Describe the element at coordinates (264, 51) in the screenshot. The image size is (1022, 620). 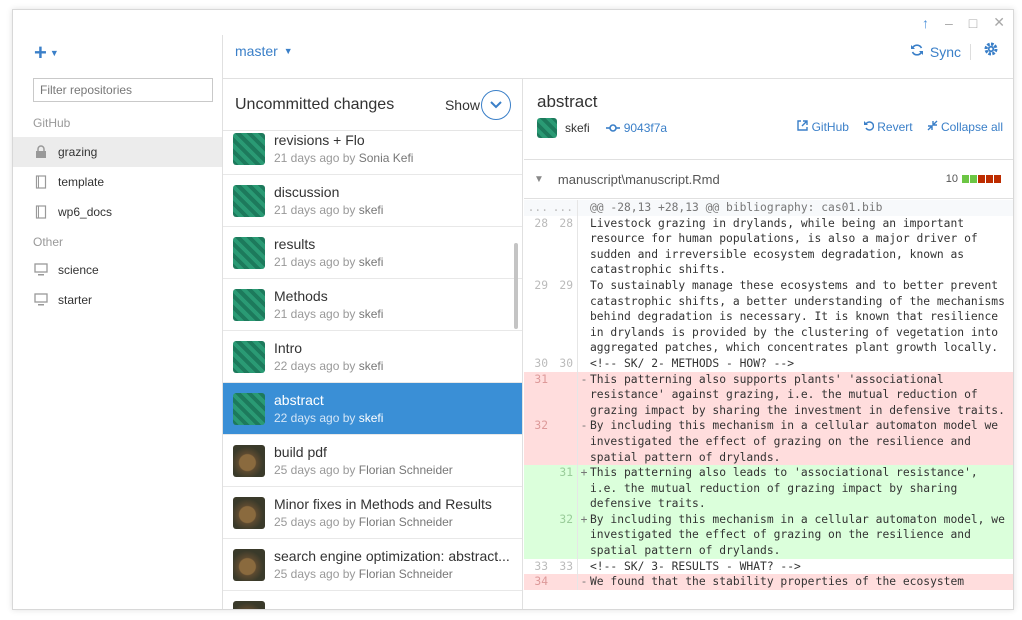
I see `branch-selector: master ▼` at that location.